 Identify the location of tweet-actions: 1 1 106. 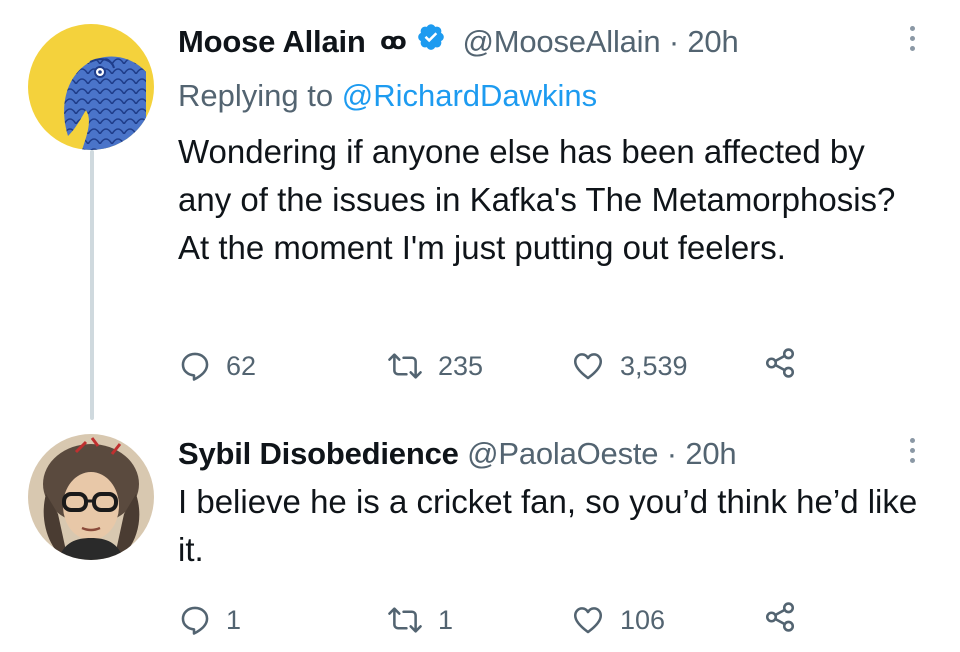
(498, 620).